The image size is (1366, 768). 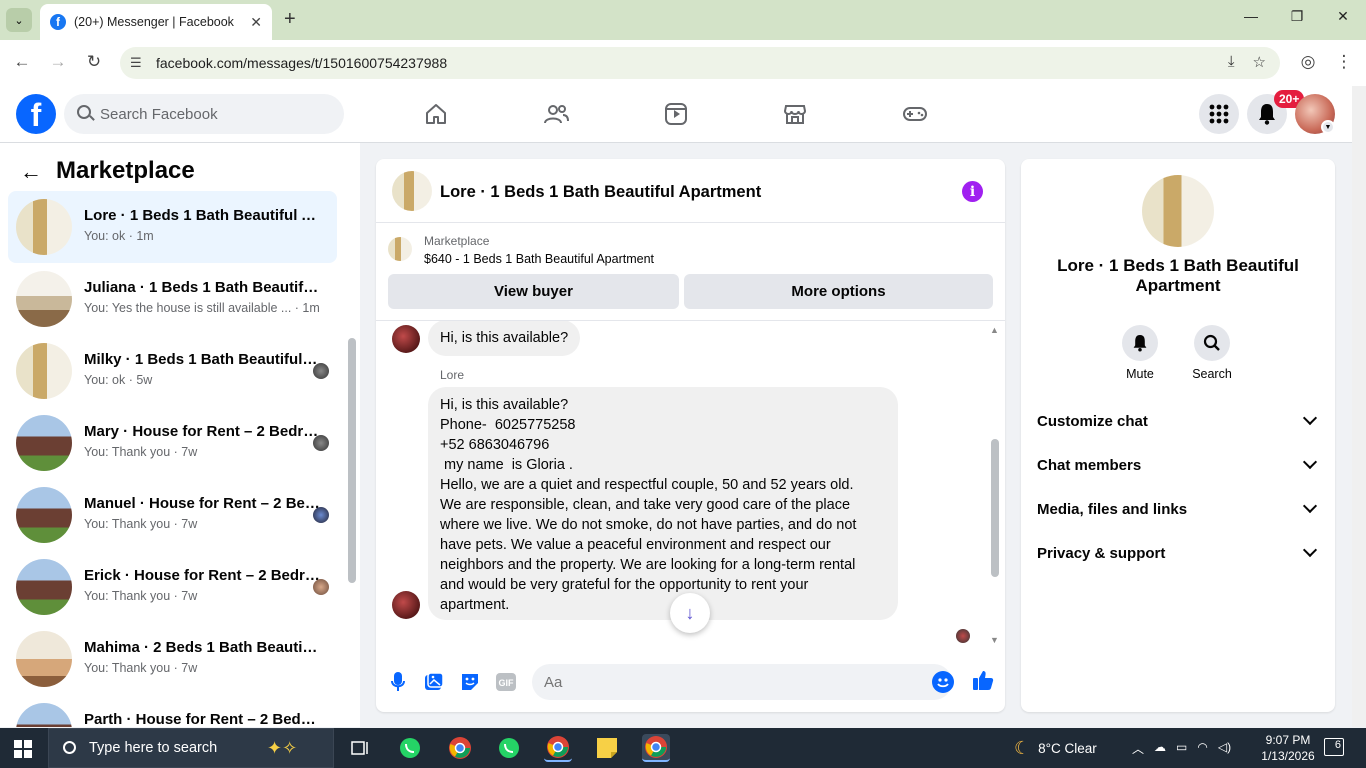 What do you see at coordinates (972, 191) in the screenshot?
I see `info-icon: i` at bounding box center [972, 191].